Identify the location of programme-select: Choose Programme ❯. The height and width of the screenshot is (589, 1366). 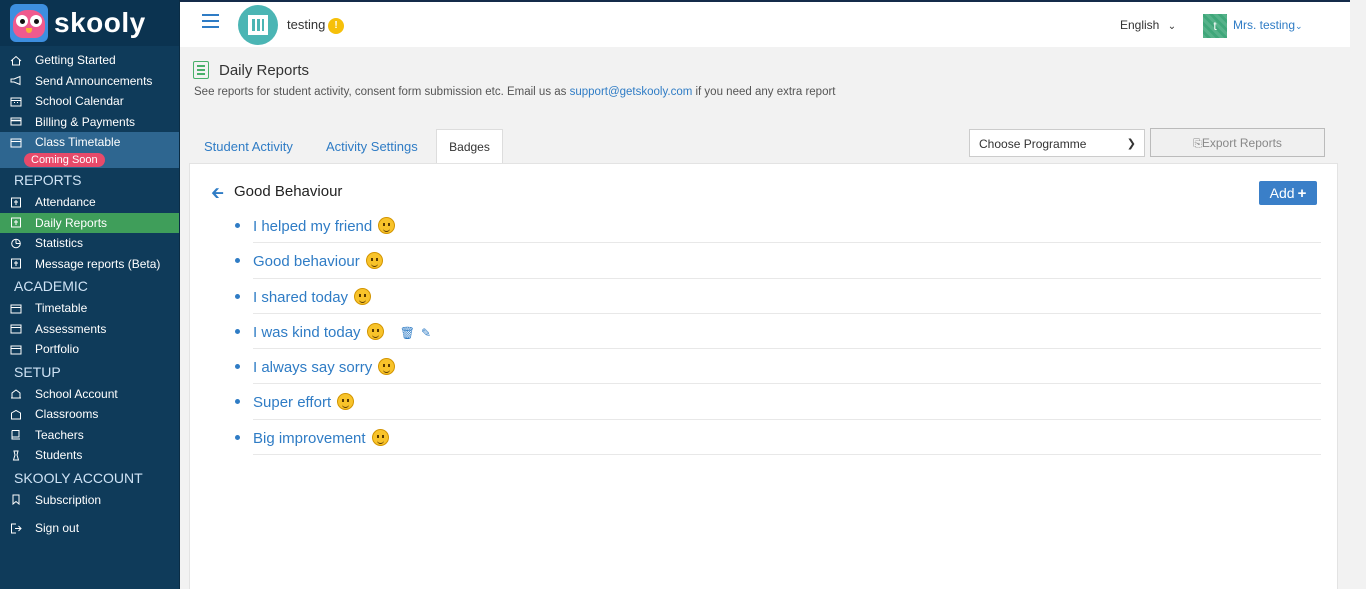
(1057, 143).